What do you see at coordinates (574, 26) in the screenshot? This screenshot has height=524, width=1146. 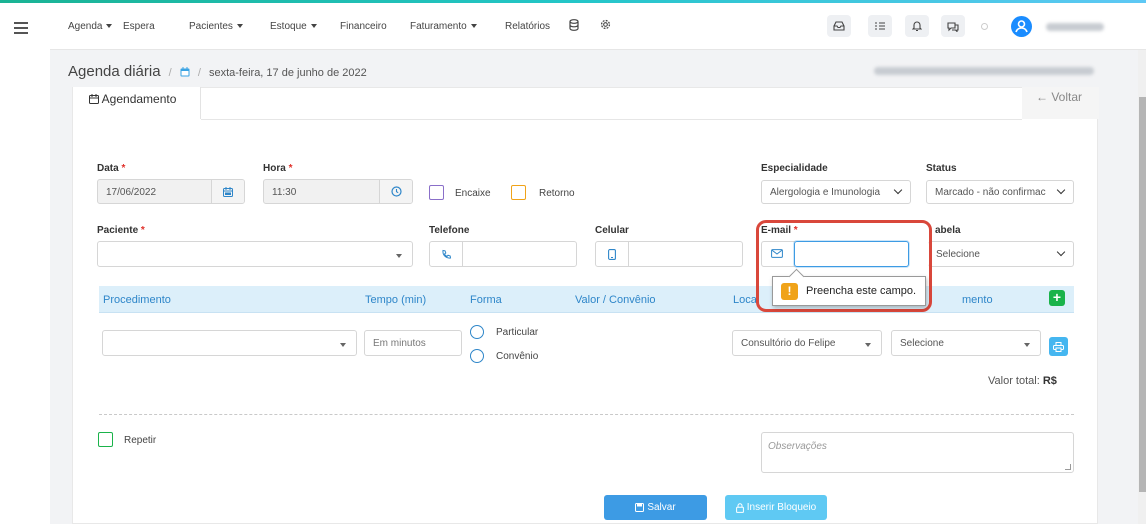 I see `database-icon` at bounding box center [574, 26].